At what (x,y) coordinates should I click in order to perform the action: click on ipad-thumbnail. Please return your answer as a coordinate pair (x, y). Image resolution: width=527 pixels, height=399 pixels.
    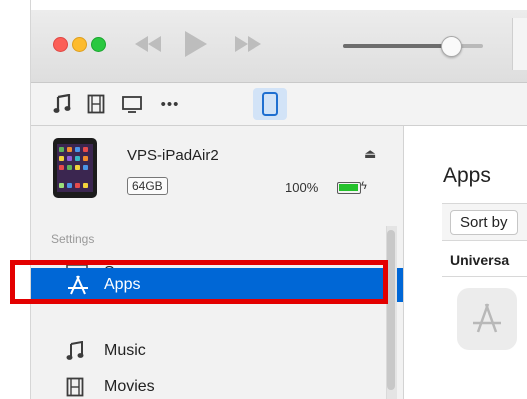
    Looking at the image, I should click on (75, 168).